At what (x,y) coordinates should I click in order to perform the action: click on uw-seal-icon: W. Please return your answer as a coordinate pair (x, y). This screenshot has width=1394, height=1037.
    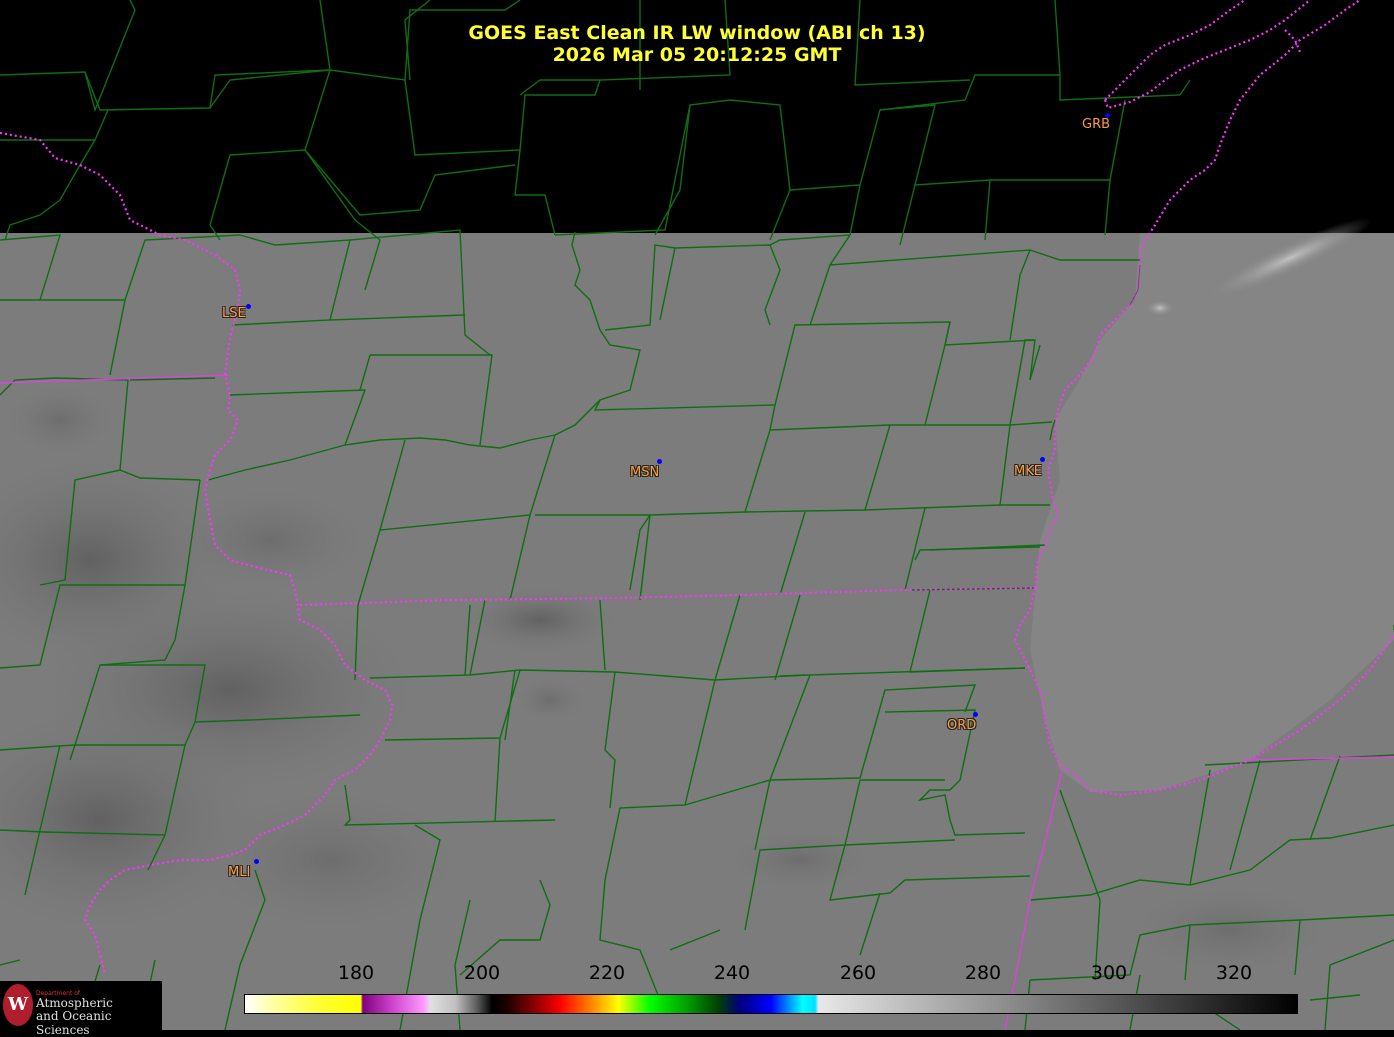
    Looking at the image, I should click on (18, 1005).